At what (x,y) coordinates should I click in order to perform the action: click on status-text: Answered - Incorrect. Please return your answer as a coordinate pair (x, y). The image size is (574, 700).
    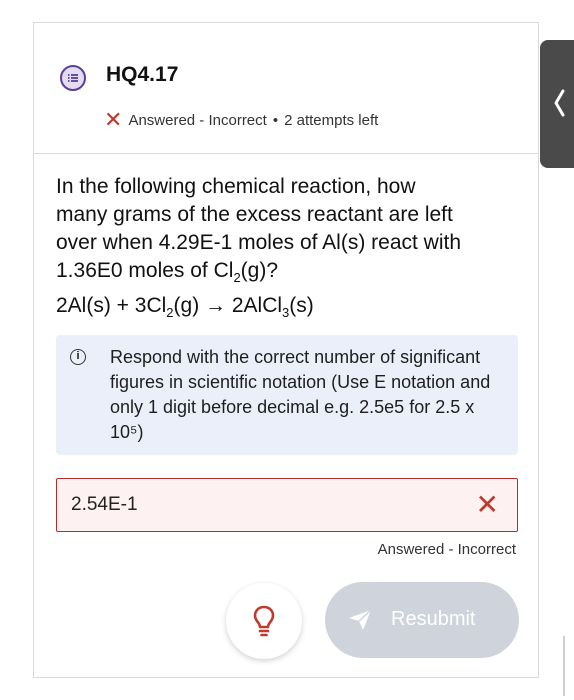
    Looking at the image, I should click on (197, 120).